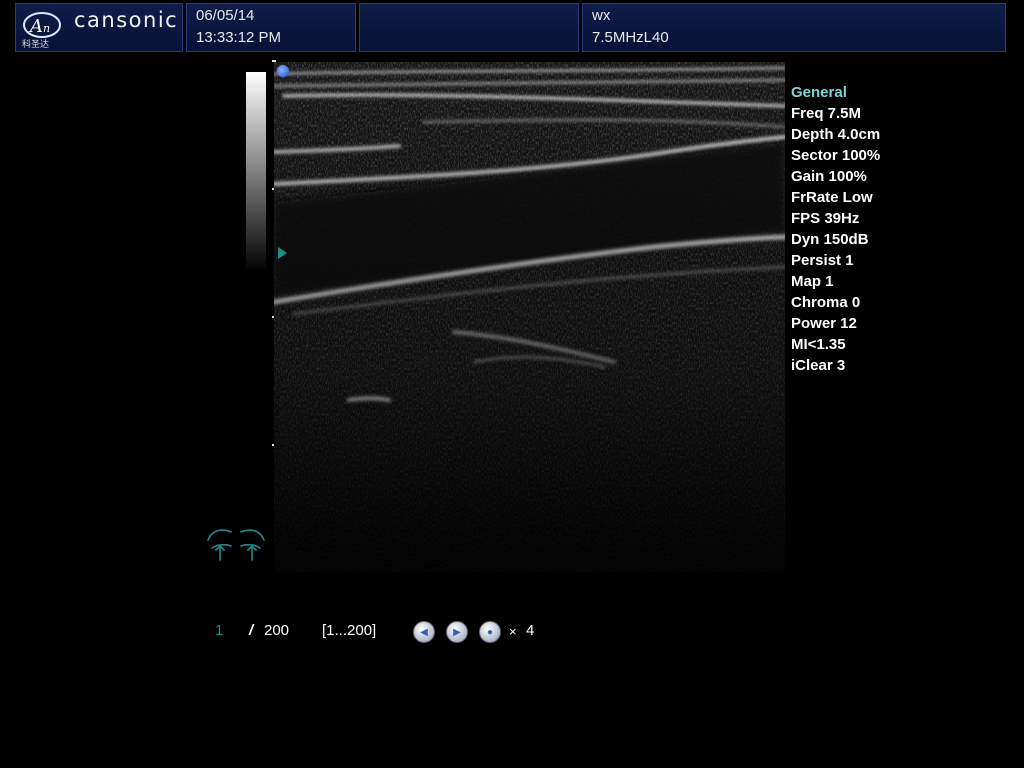 Image resolution: width=1024 pixels, height=768 pixels. Describe the element at coordinates (829, 176) in the screenshot. I see `param-gain: Gain 100%` at that location.